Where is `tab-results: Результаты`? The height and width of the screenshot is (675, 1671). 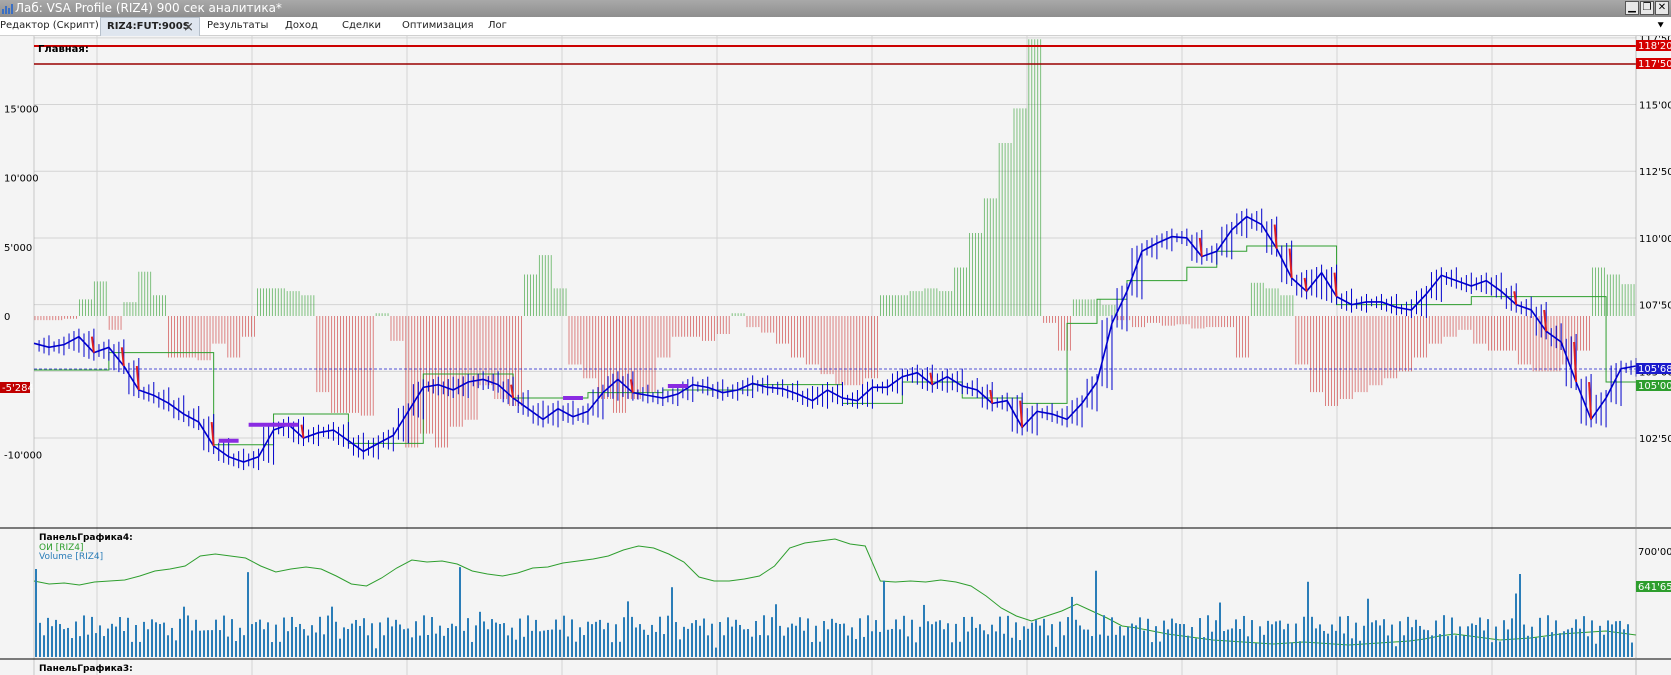
tab-results: Результаты is located at coordinates (237, 26).